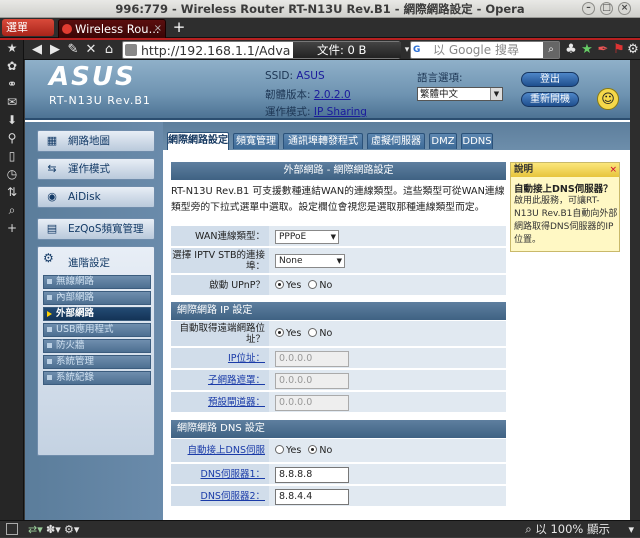 The image size is (640, 538). I want to click on tab-bandwidth: 頻寬管理, so click(256, 141).